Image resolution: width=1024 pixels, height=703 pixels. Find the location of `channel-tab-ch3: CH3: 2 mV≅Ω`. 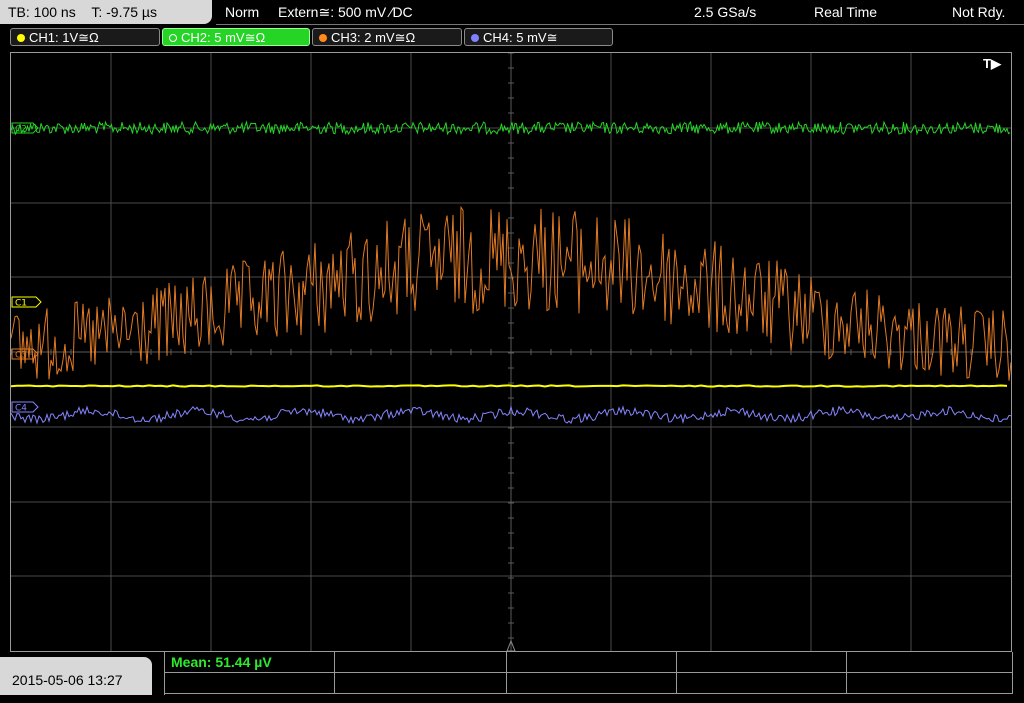

channel-tab-ch3: CH3: 2 mV≅Ω is located at coordinates (387, 37).